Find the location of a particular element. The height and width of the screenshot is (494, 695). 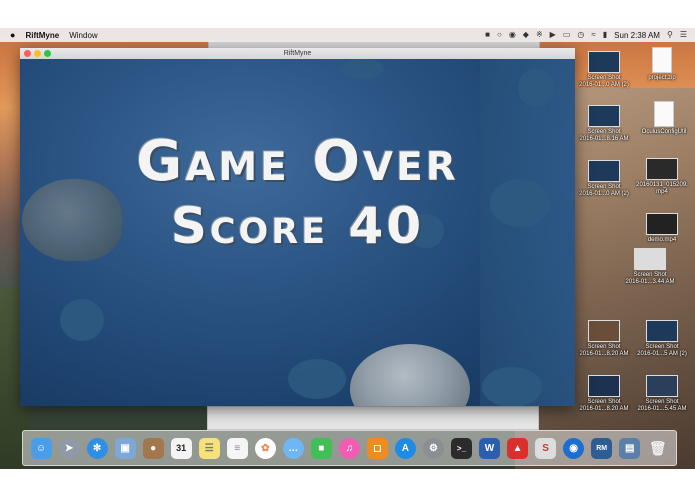

window-title: RiftMyne is located at coordinates (297, 53).